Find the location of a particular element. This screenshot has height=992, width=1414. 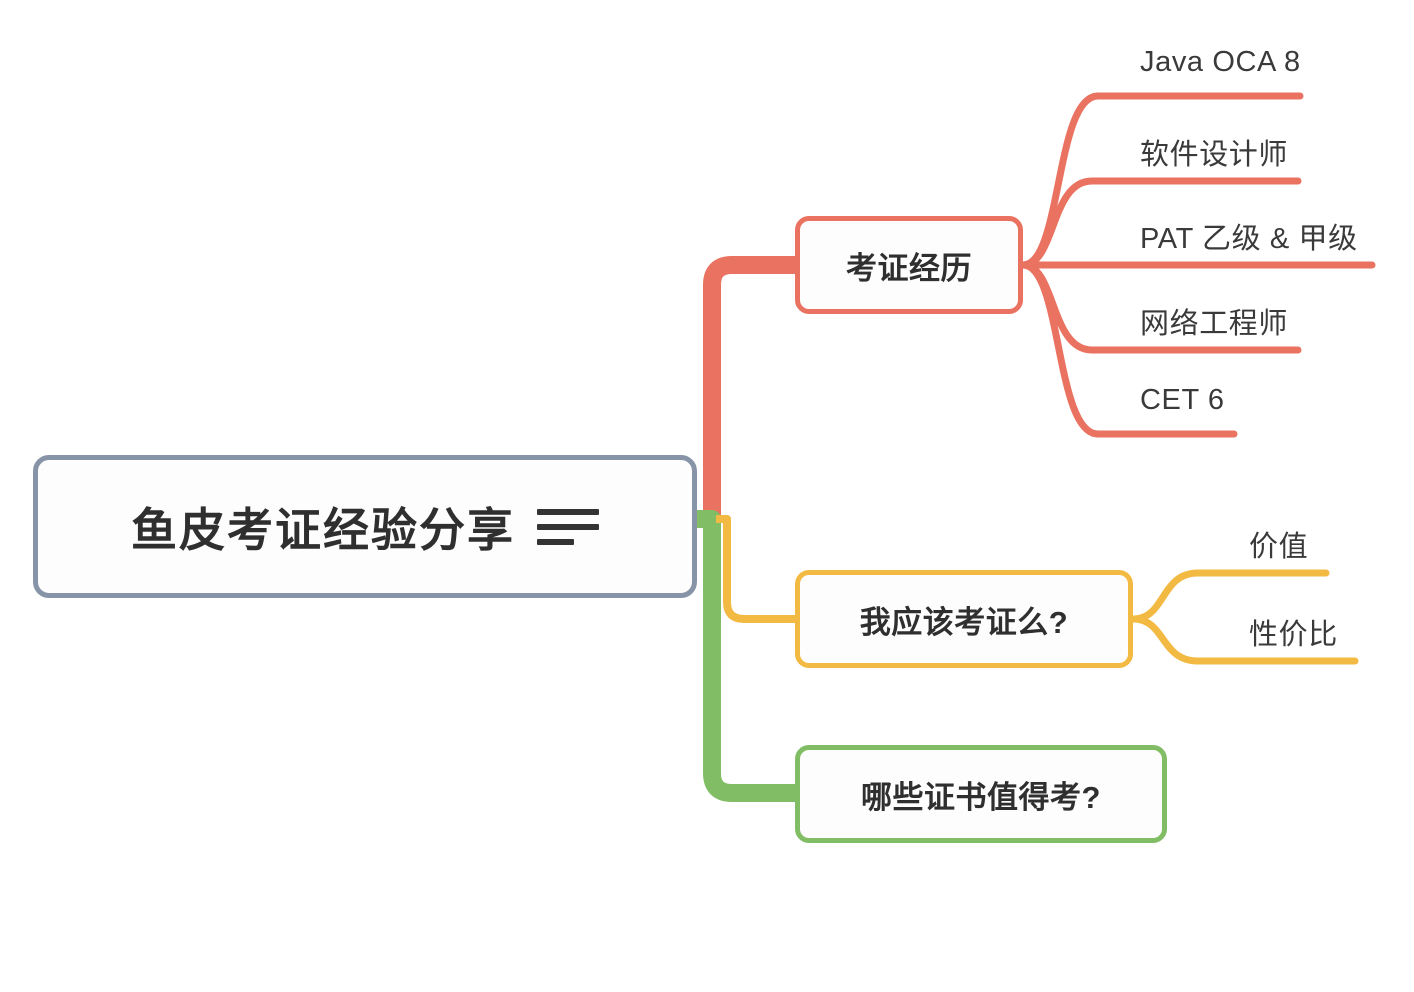

leaf-label-value: 价值 is located at coordinates (1278, 544).